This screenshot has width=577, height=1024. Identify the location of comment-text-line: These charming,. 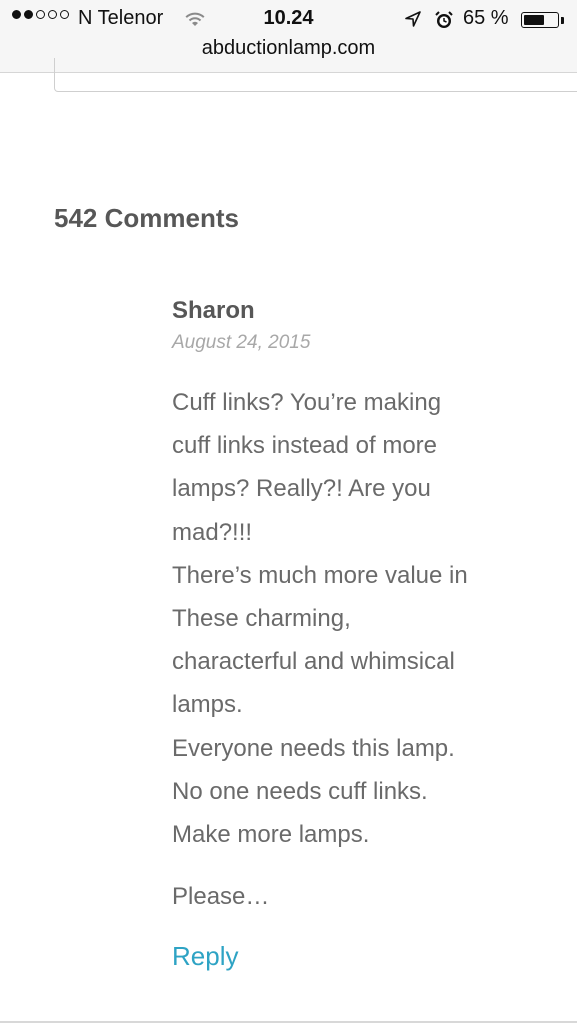
(261, 619).